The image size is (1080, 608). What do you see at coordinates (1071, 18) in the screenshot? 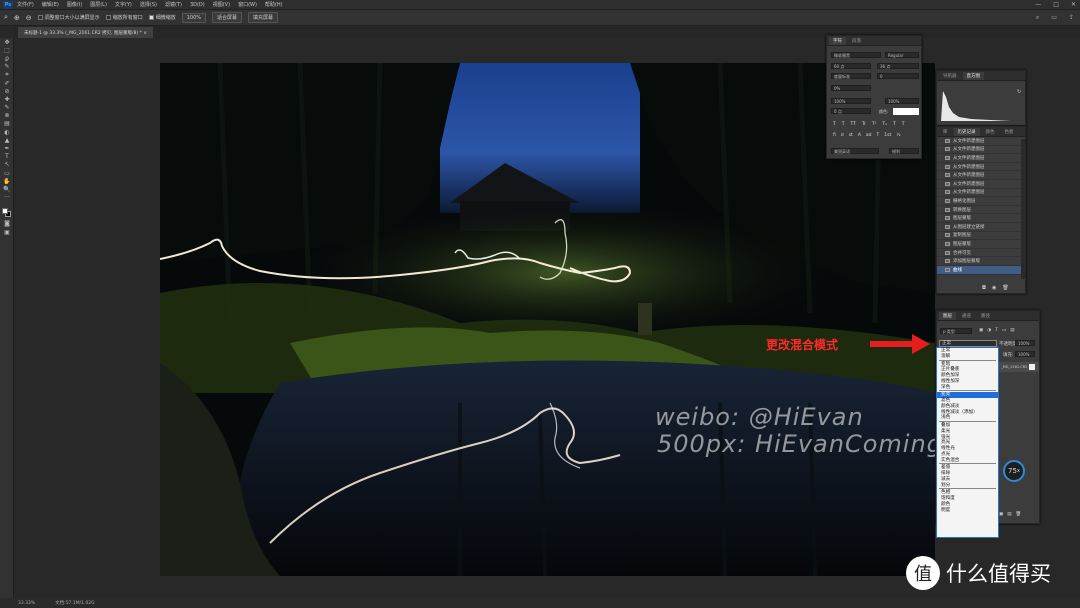
I see `share-icon: ⇪` at bounding box center [1071, 18].